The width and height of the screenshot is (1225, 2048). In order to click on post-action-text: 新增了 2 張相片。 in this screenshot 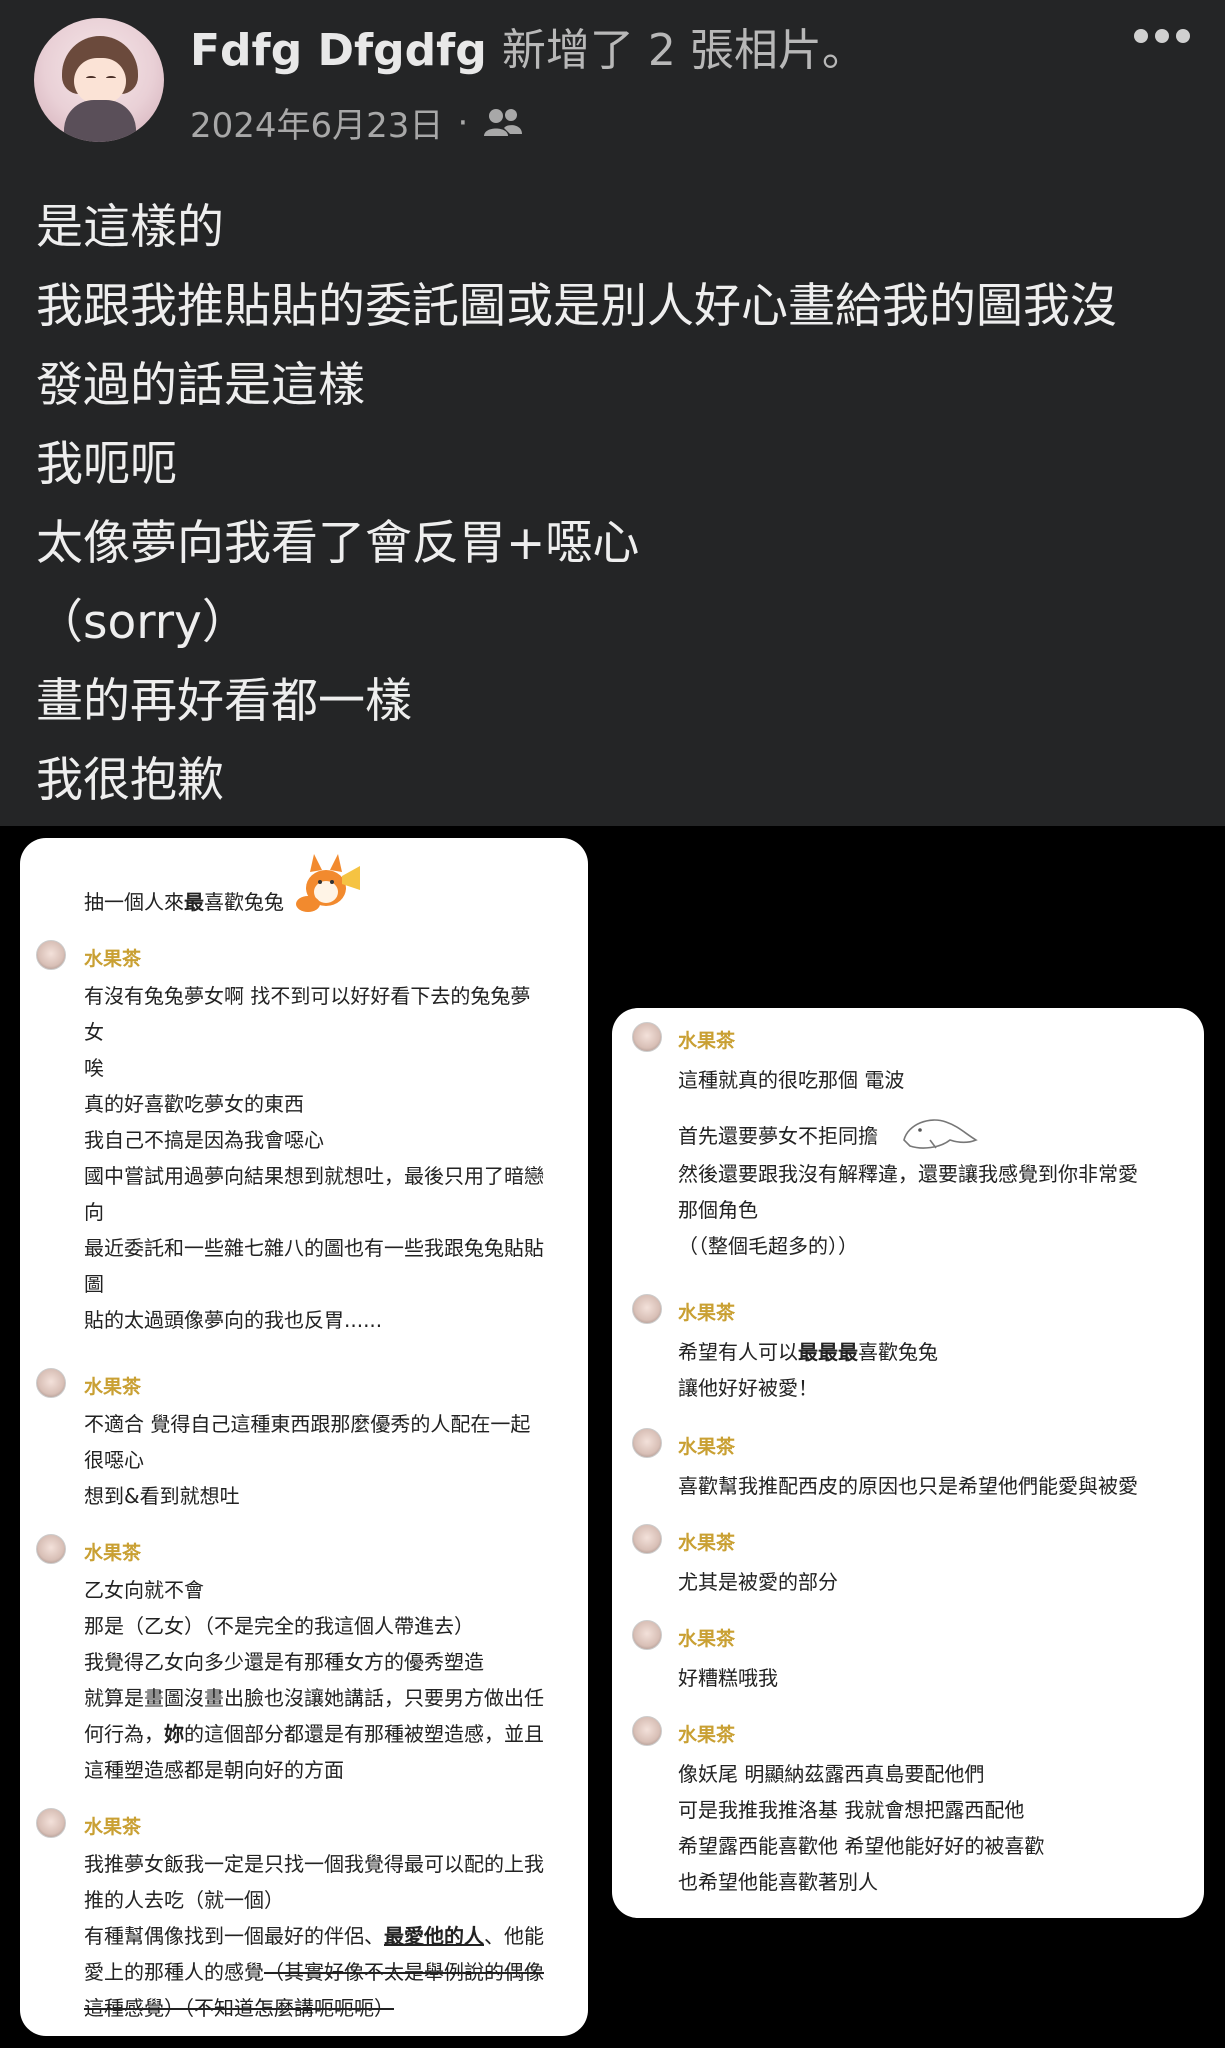, I will do `click(683, 50)`.